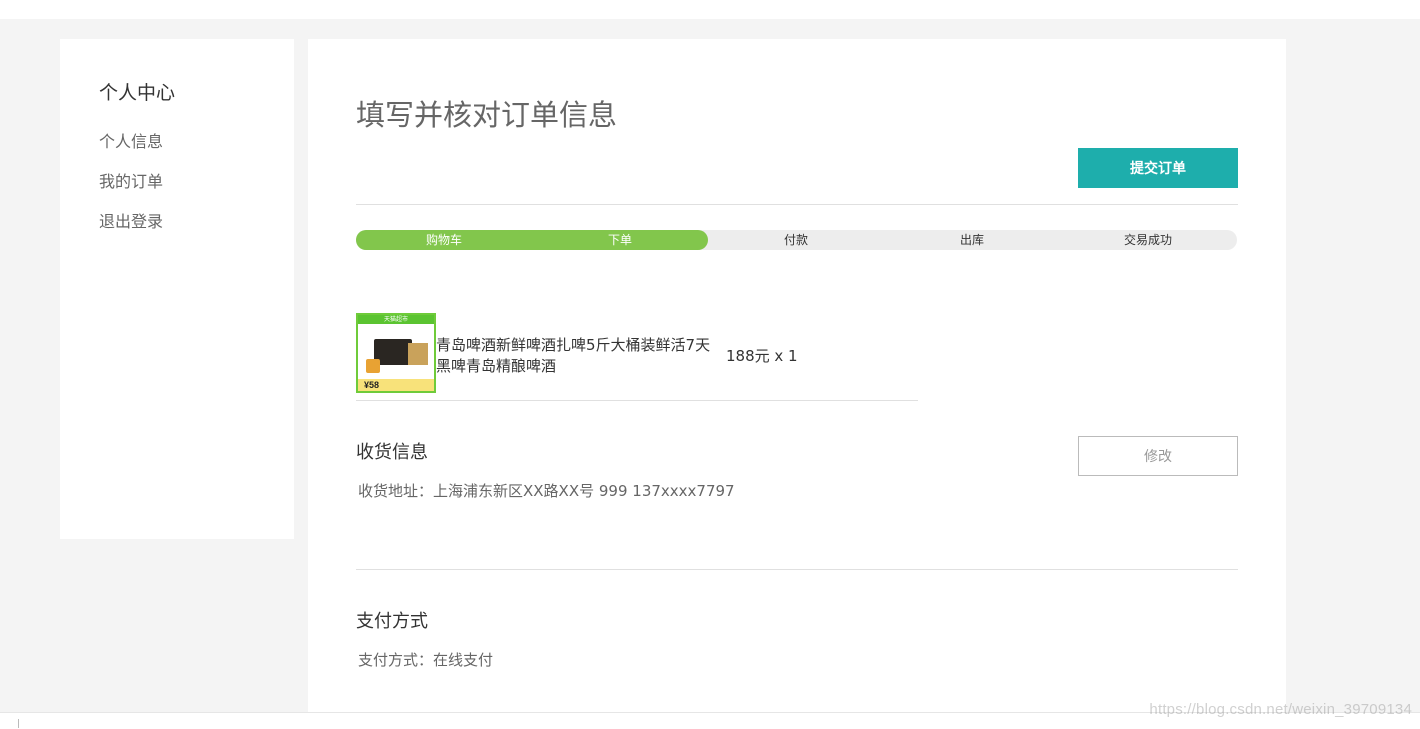  I want to click on sidebar-item-profile: 个人信息, so click(131, 140).